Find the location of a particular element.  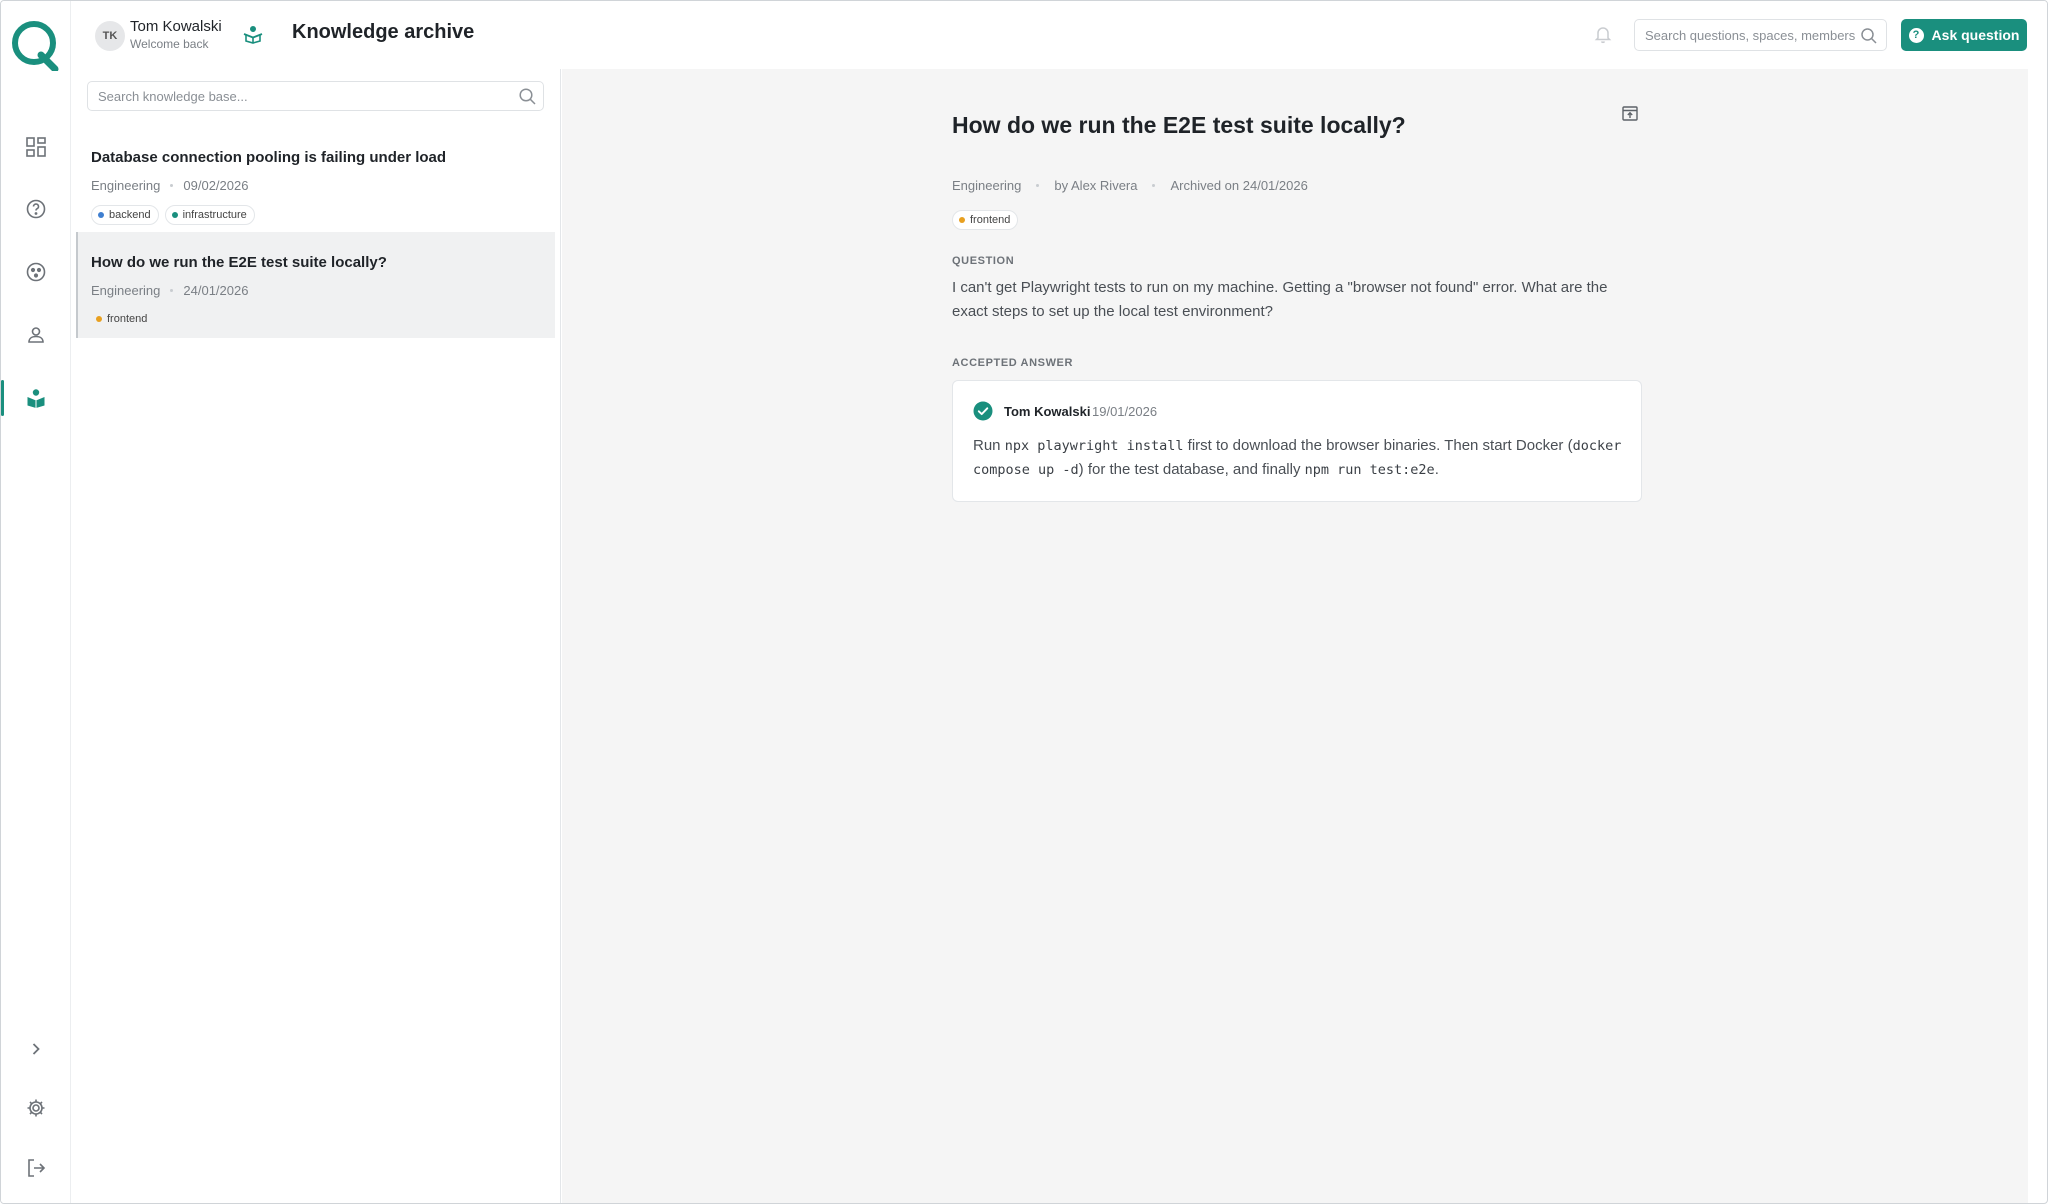

list-item-meta: Engineering 24/01/2026 is located at coordinates (169, 290).